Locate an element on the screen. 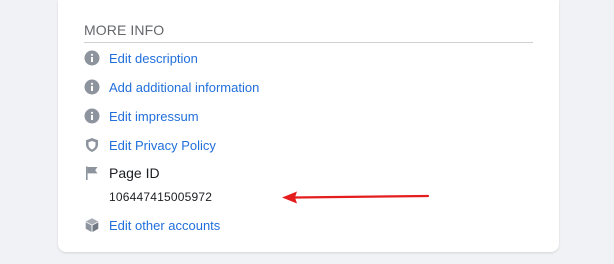 The image size is (614, 264). section-title: MORE INFO is located at coordinates (124, 30).